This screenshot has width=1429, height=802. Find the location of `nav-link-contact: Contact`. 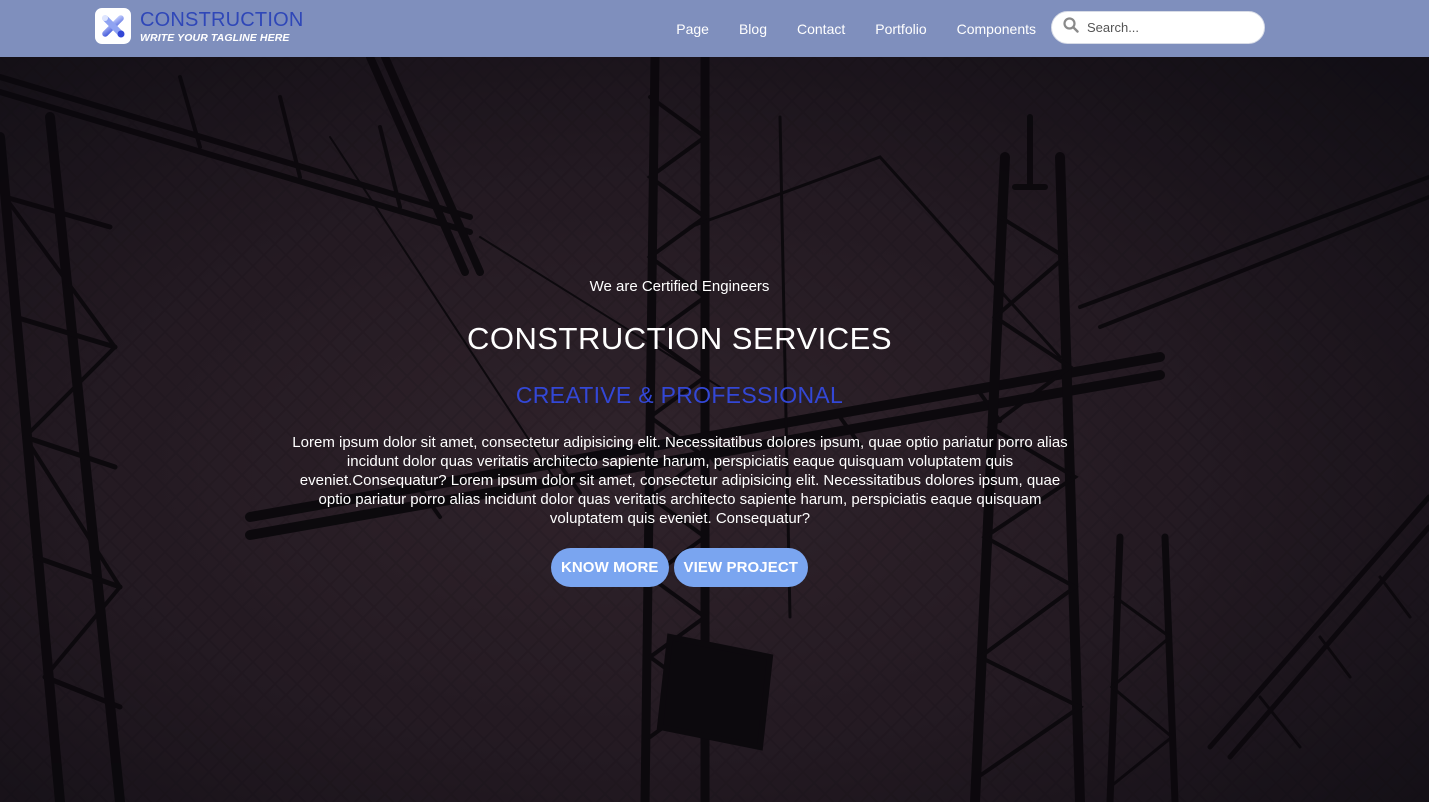

nav-link-contact: Contact is located at coordinates (821, 29).